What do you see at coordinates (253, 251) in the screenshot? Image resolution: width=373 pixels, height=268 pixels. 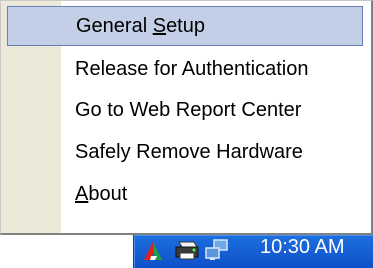 I see `system-tray: 10:30 AM` at bounding box center [253, 251].